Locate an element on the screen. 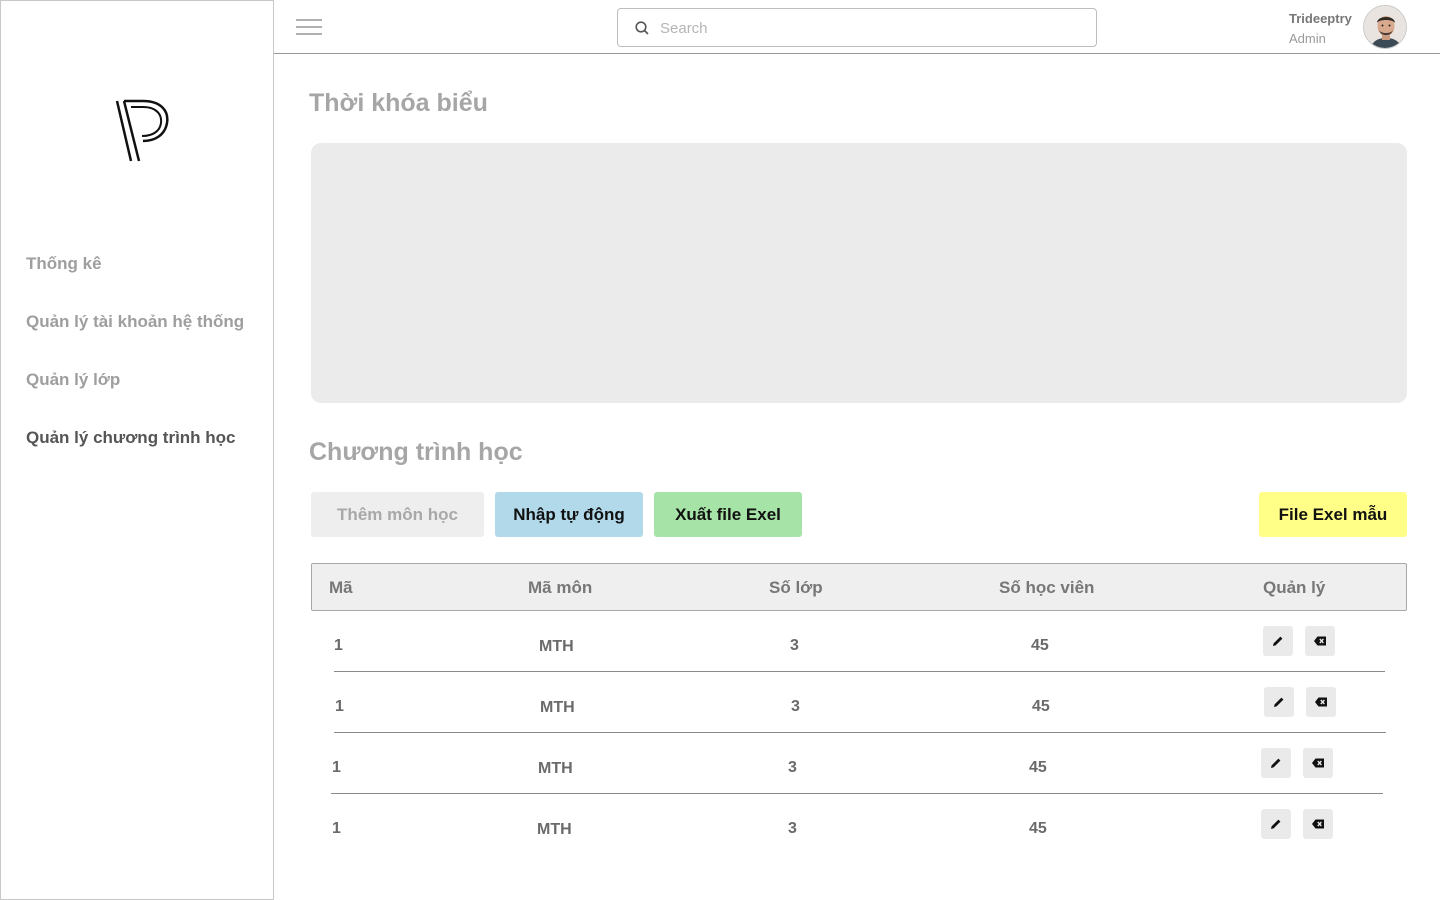  table-header: Mã Mã môn Số lớp Số học viên Quản lý is located at coordinates (859, 587).